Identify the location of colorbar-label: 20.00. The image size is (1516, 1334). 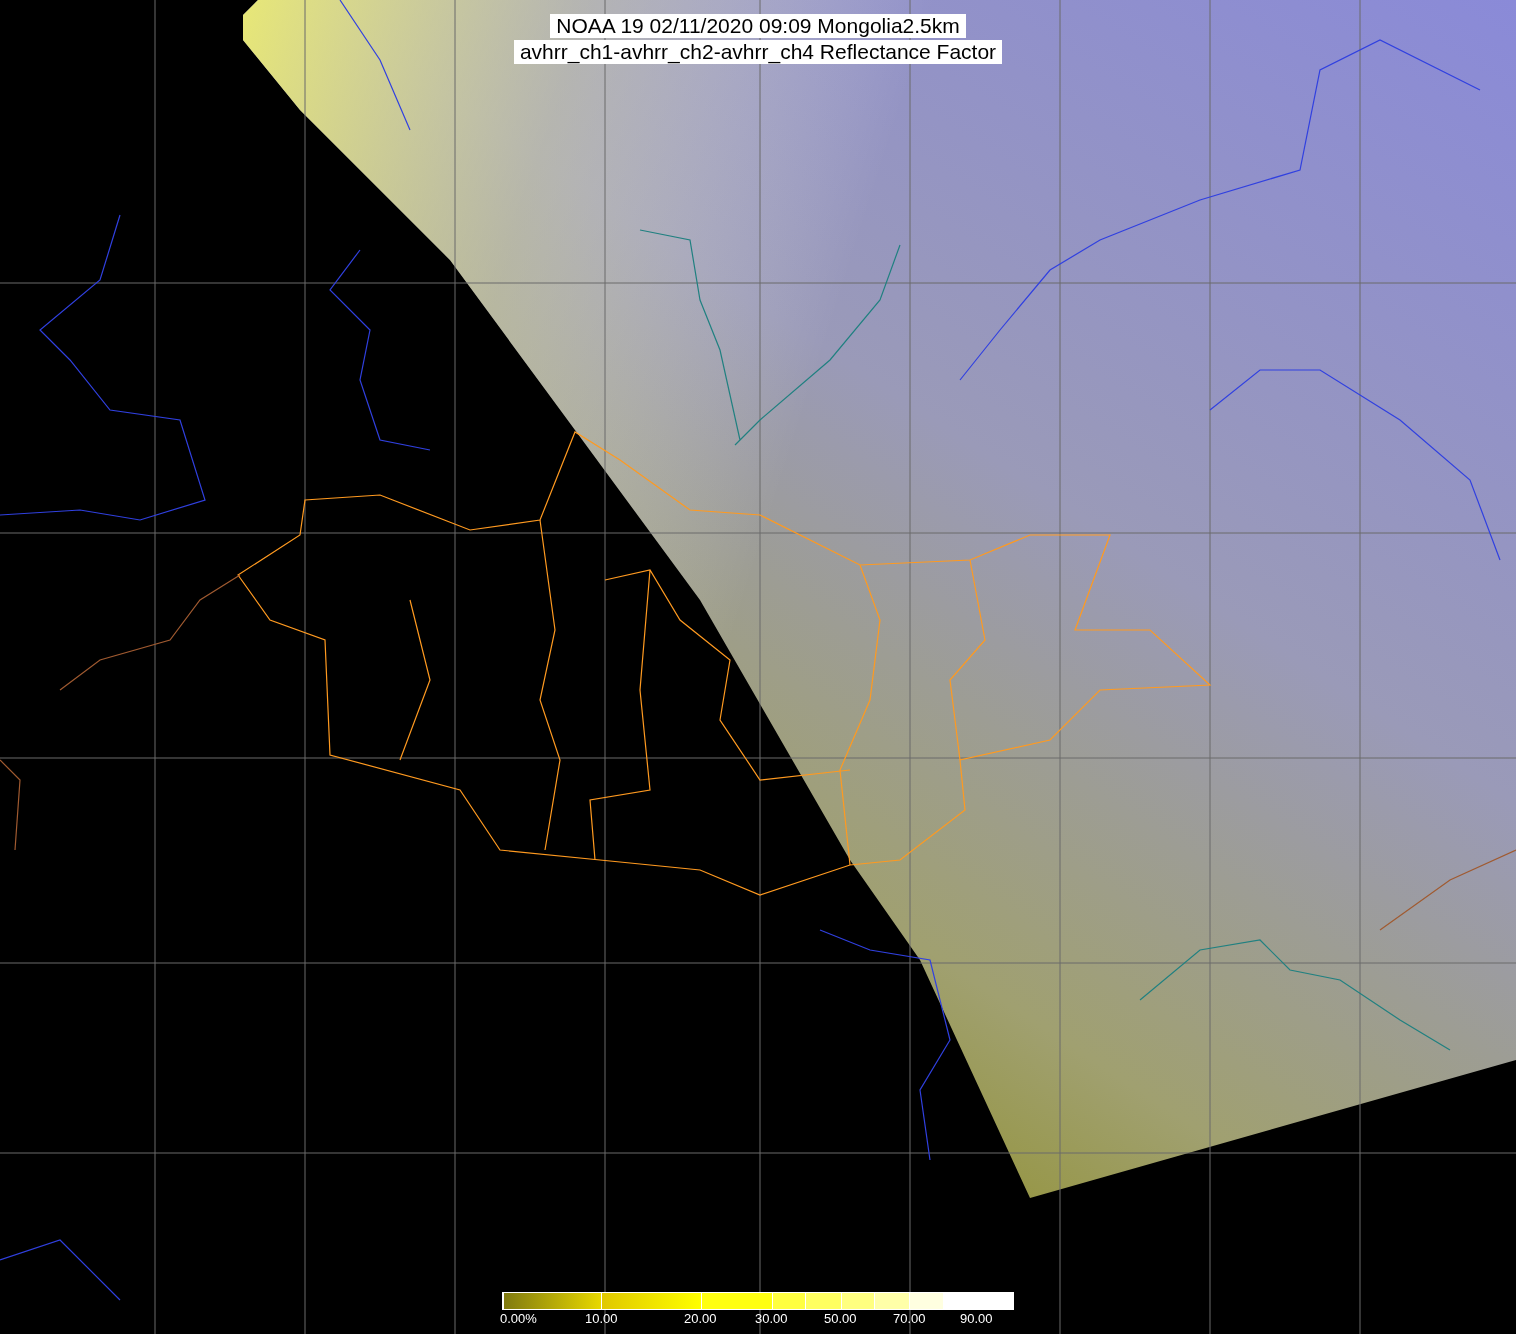
(700, 1318).